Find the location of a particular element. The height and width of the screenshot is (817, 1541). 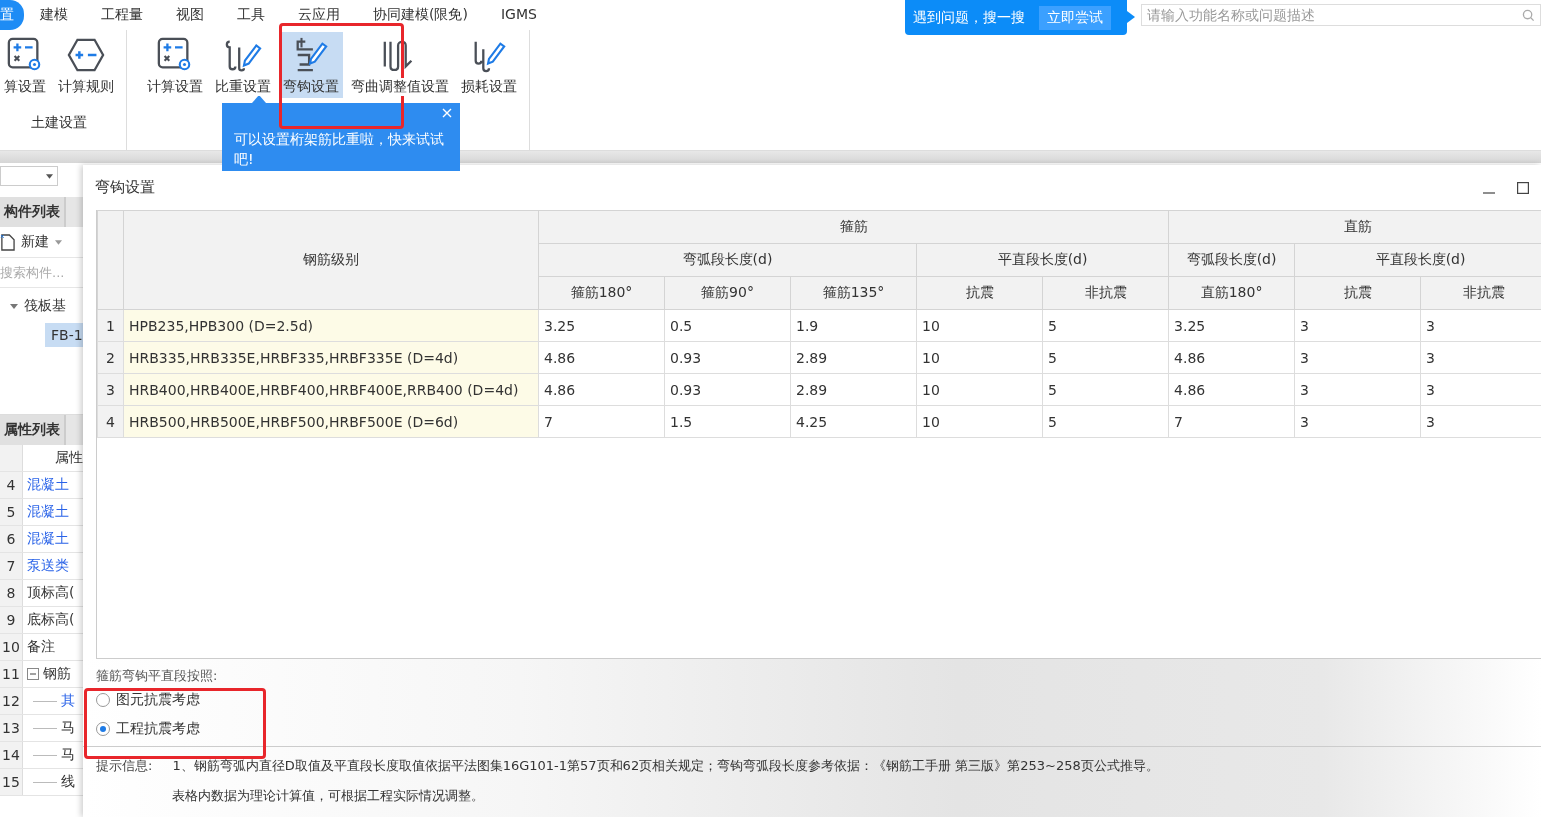

row-number: 12 is located at coordinates (11, 701).